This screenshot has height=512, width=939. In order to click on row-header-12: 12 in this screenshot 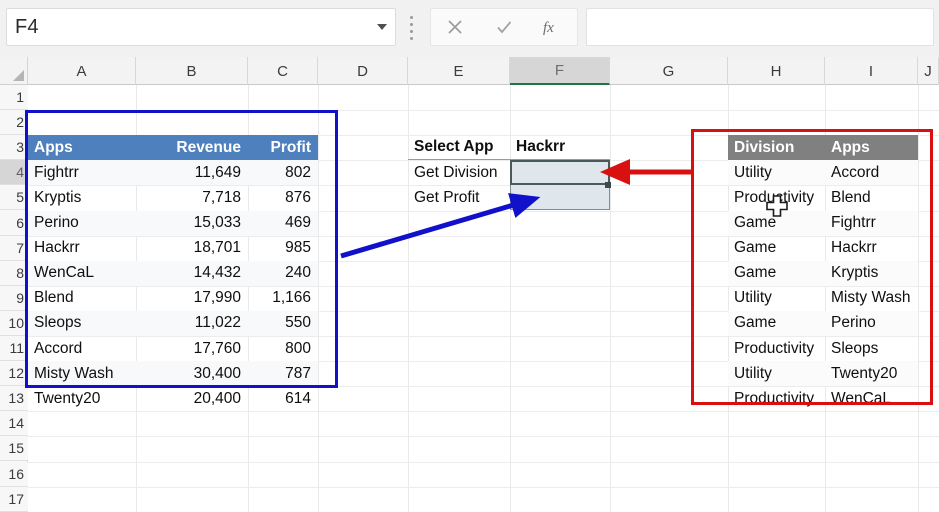, I will do `click(14, 374)`.